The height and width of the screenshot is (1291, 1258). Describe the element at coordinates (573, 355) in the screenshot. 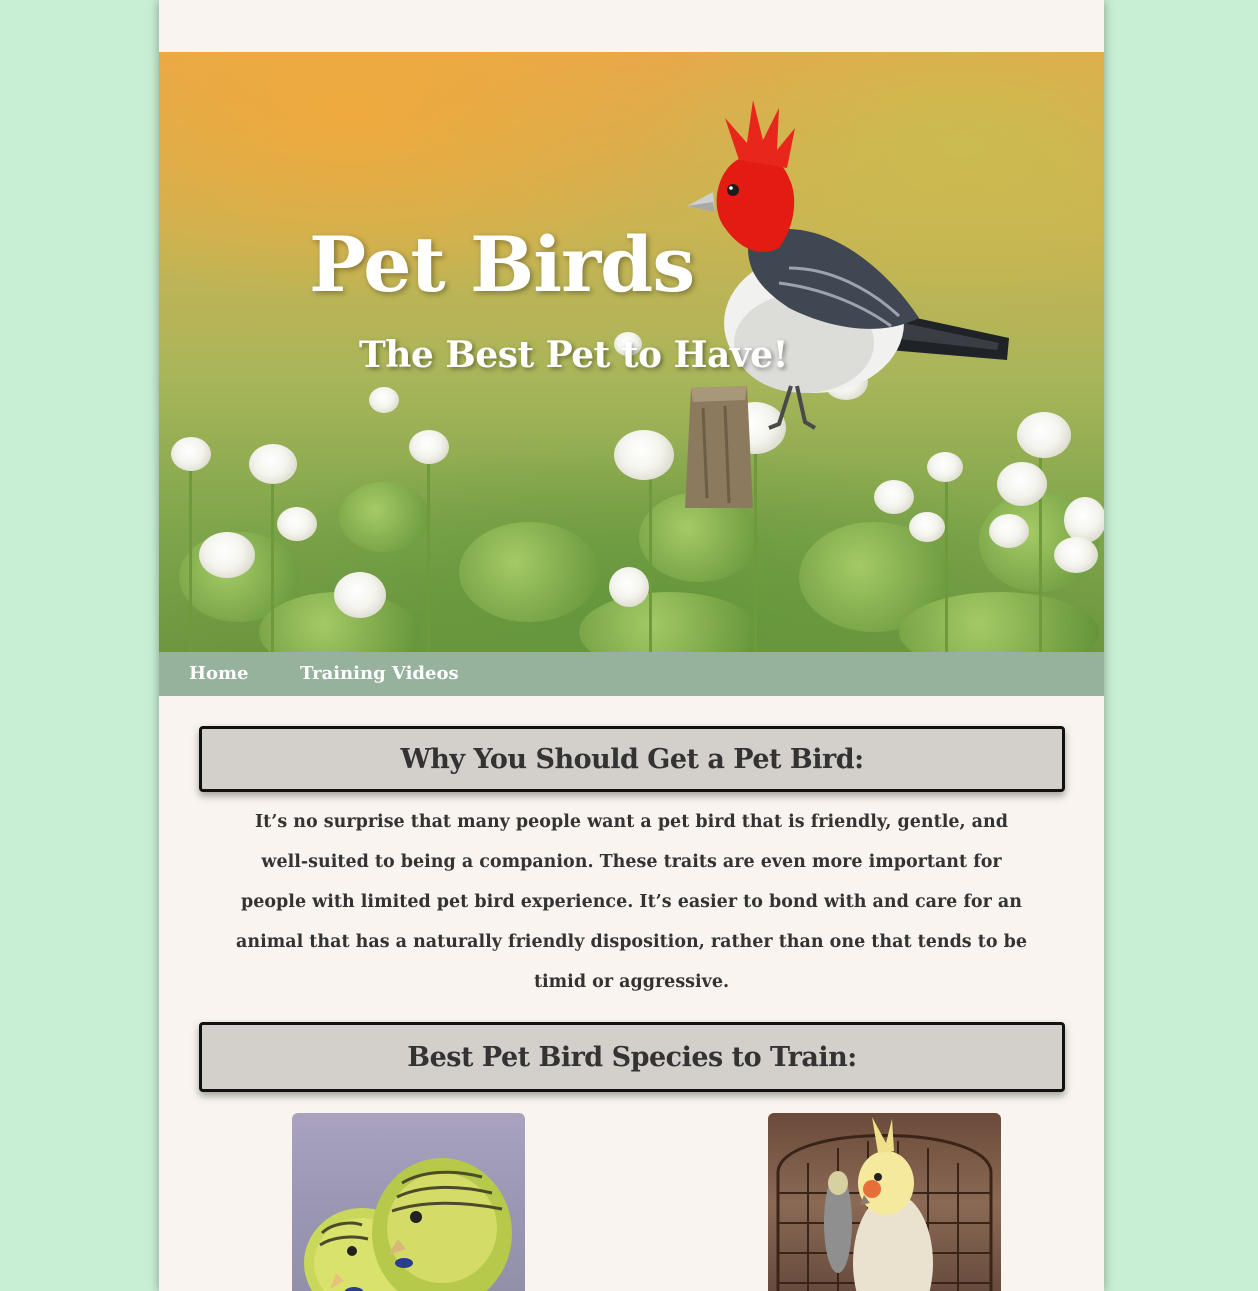

I see `site-tagline: The Best Pet to Have!` at that location.